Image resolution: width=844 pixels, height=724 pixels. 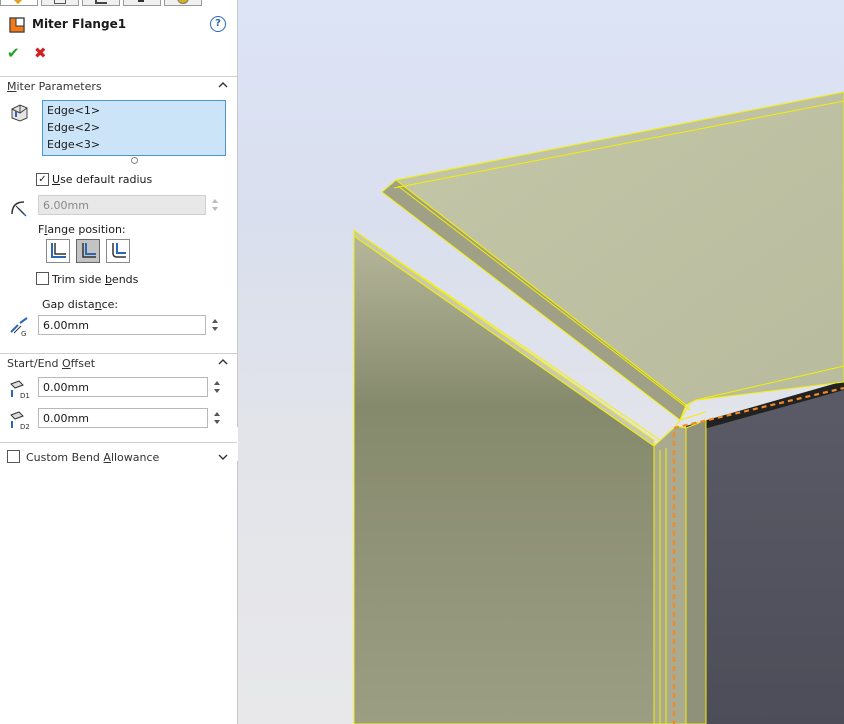 What do you see at coordinates (116, 325) in the screenshot?
I see `gap-distance-input` at bounding box center [116, 325].